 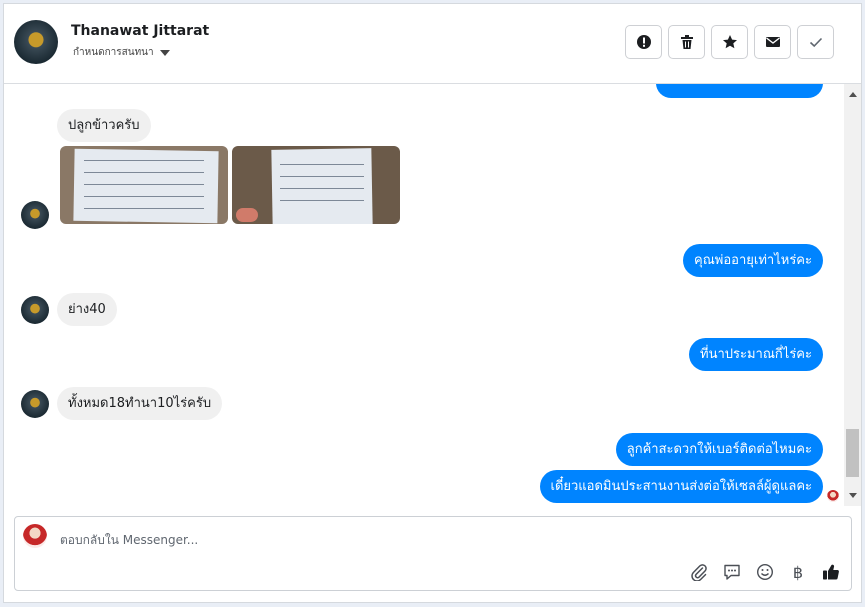 What do you see at coordinates (833, 496) in the screenshot?
I see `seen-indicator-avatar` at bounding box center [833, 496].